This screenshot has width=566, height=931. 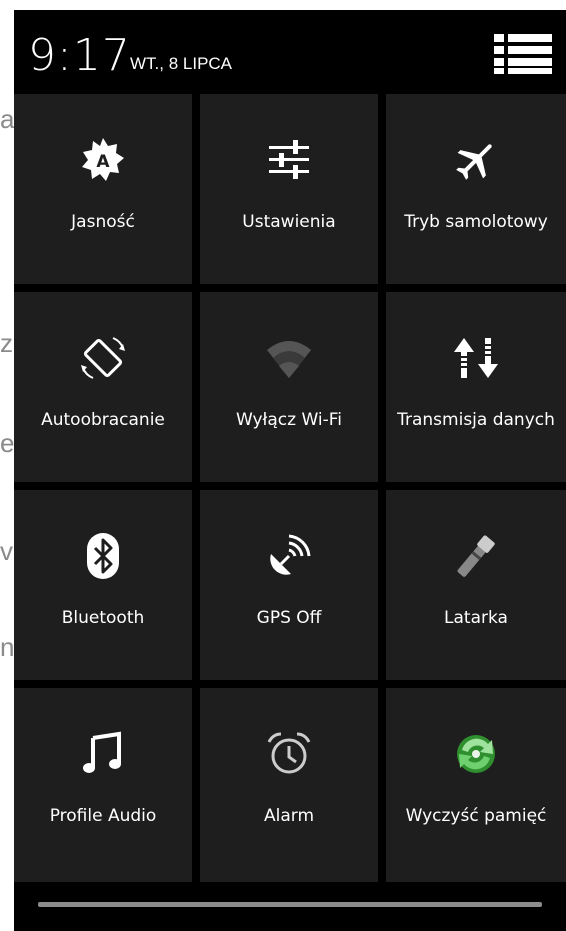 I want to click on bluetooth-icon, so click(x=103, y=556).